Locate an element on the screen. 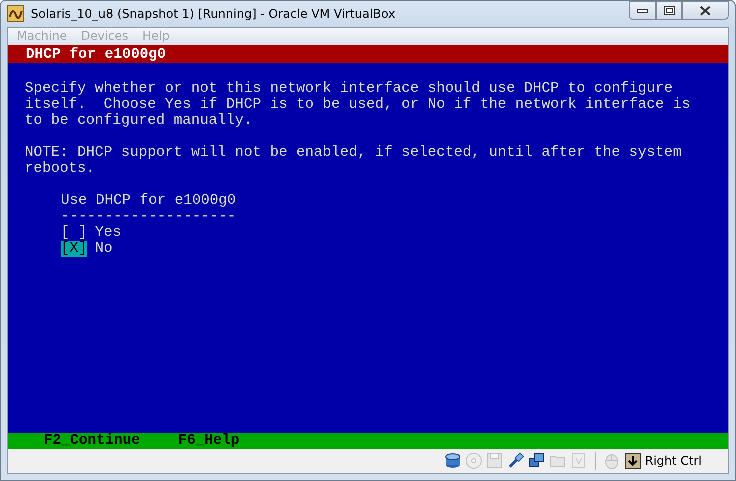  close-button is located at coordinates (705, 10).